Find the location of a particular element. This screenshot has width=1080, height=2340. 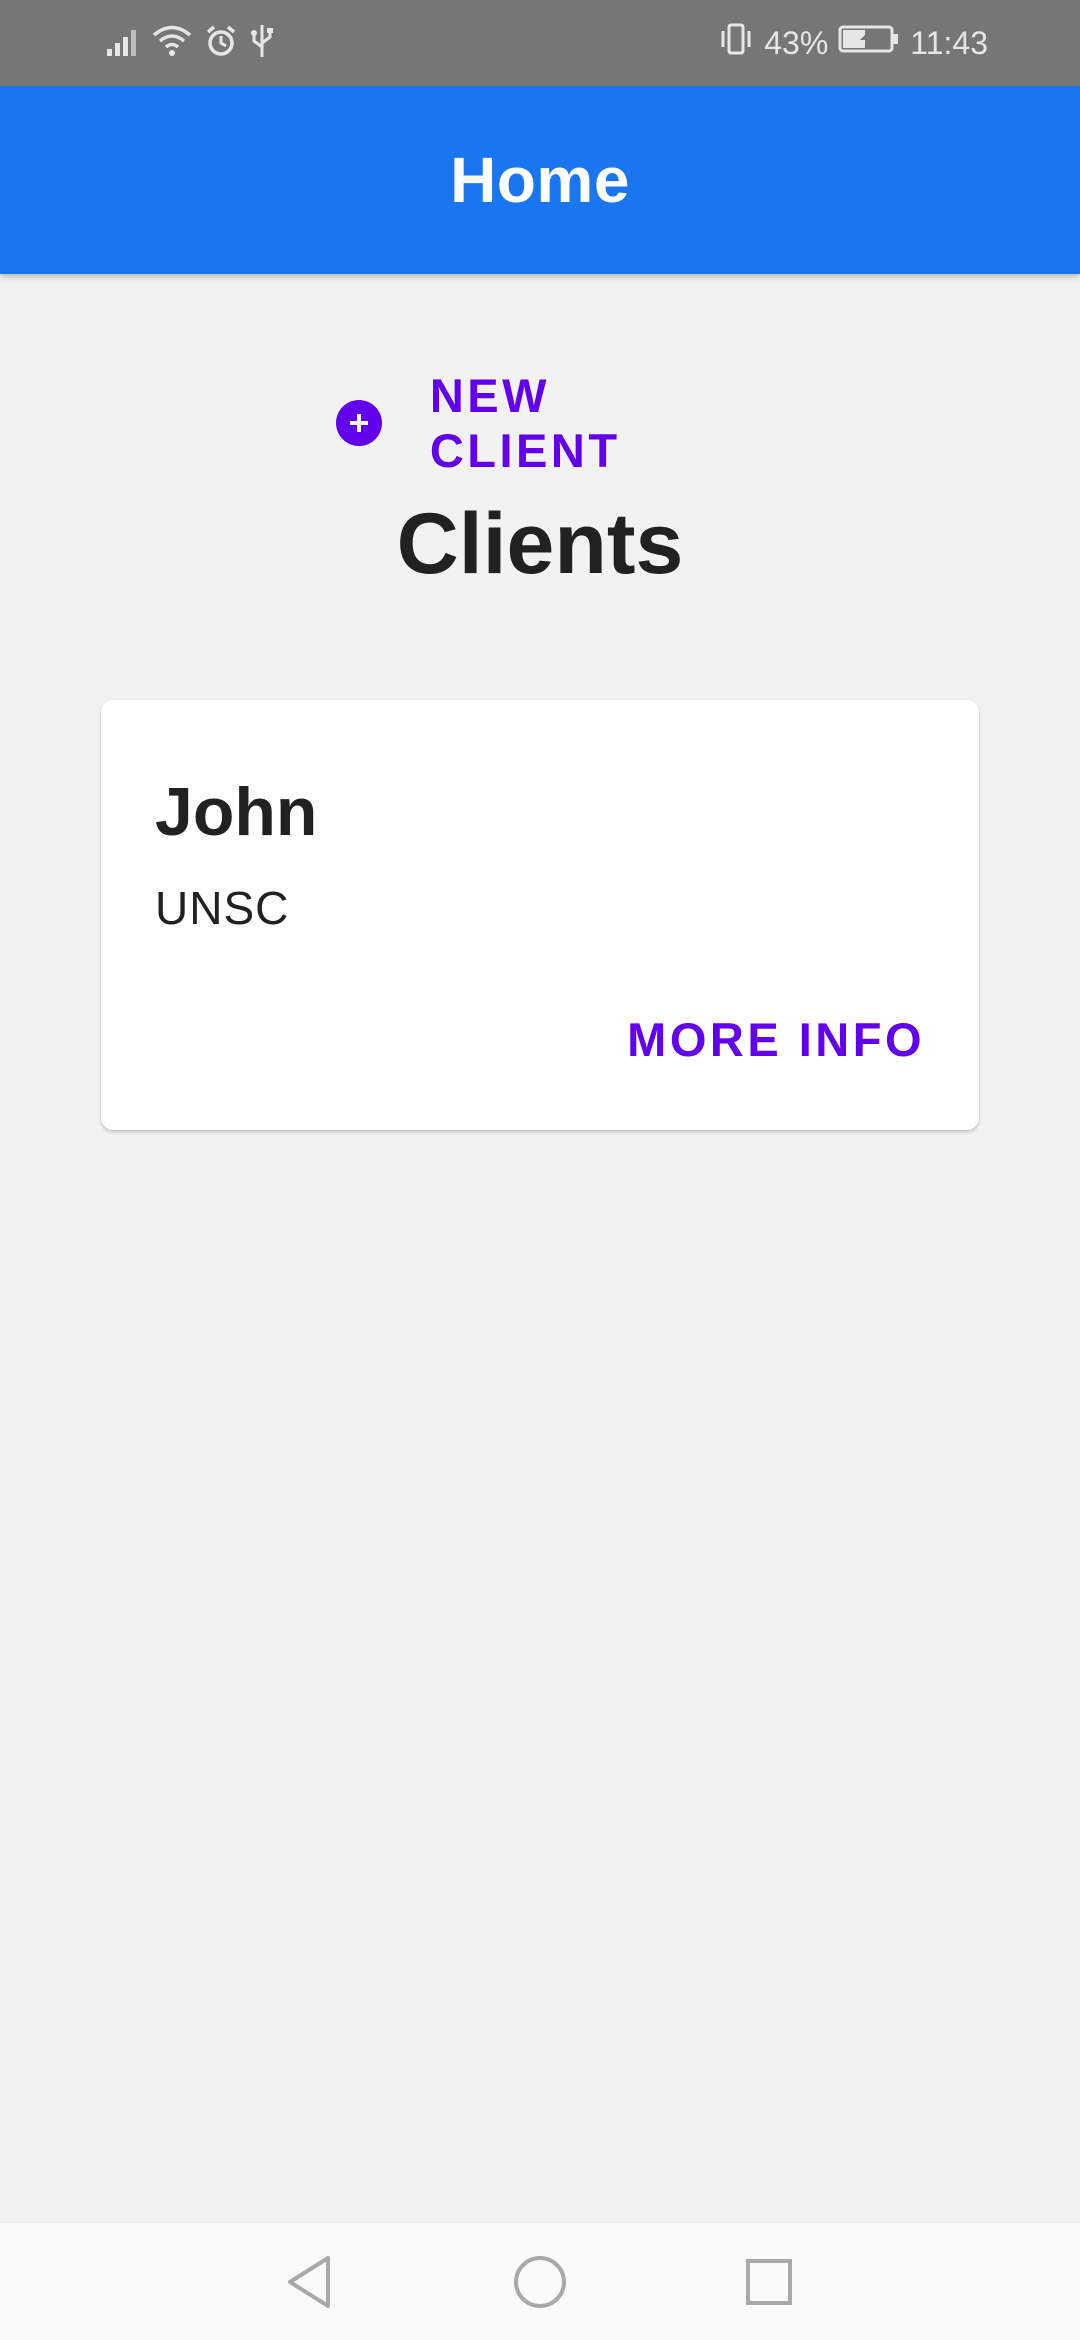

more-info-button: MORE INFO is located at coordinates (776, 1040).